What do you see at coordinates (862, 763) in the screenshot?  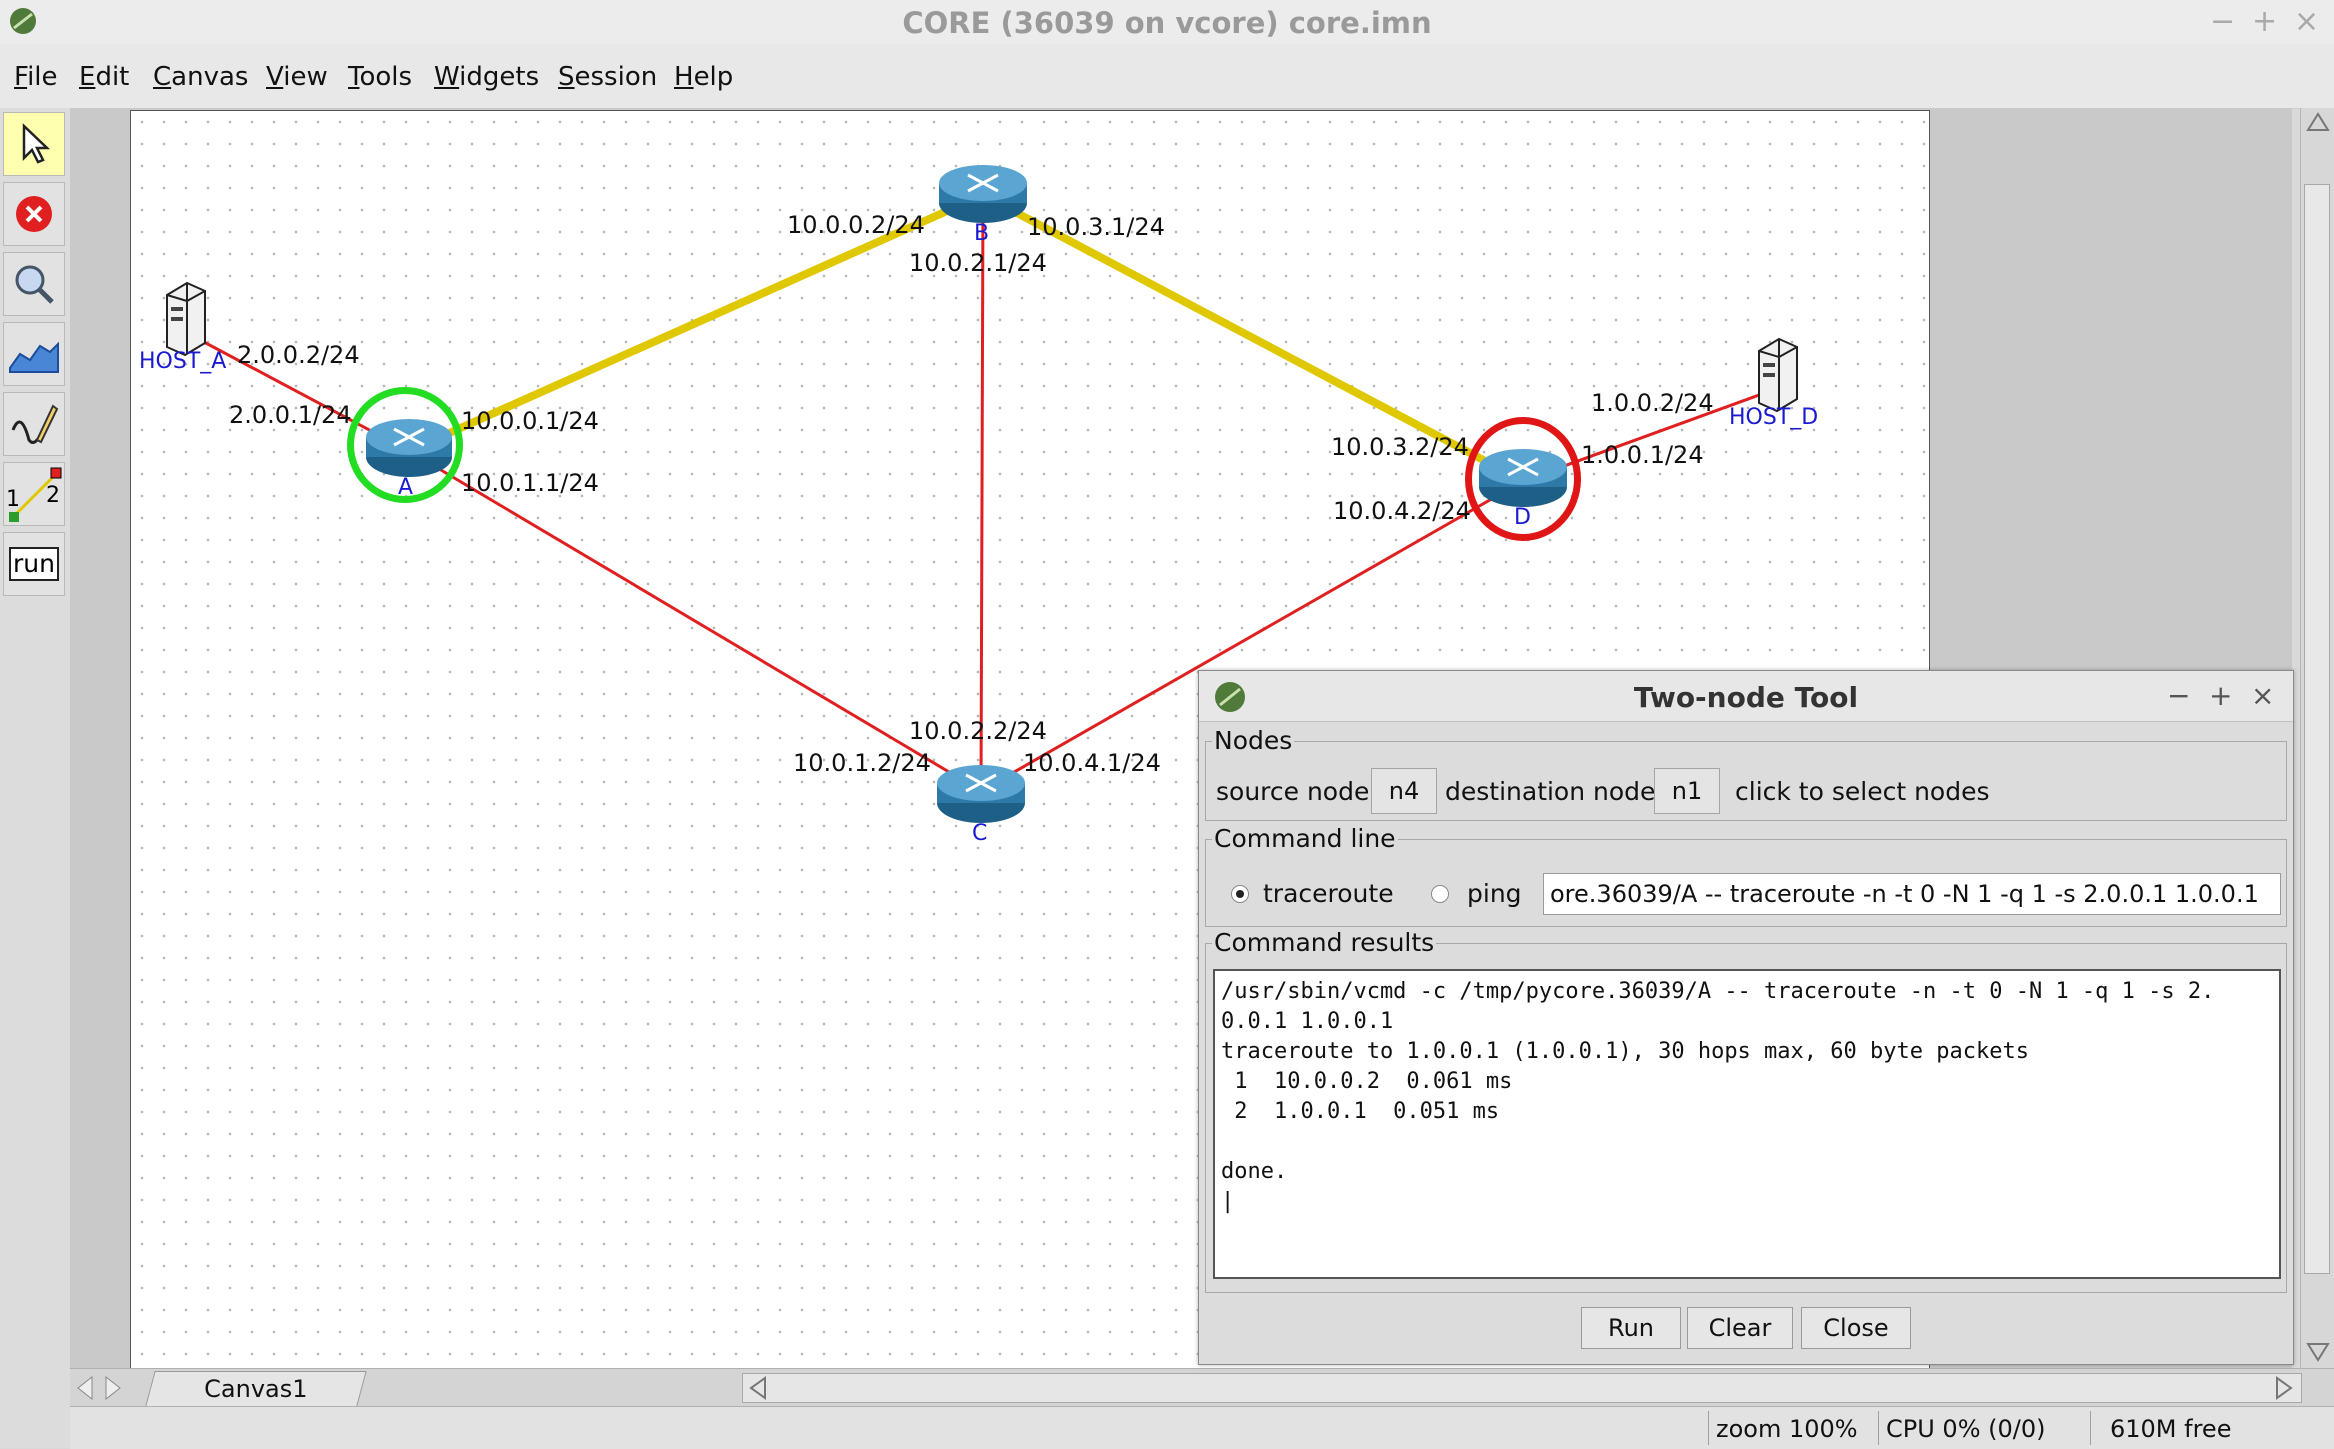 I see `ip-label: 10.0.1.2/24` at bounding box center [862, 763].